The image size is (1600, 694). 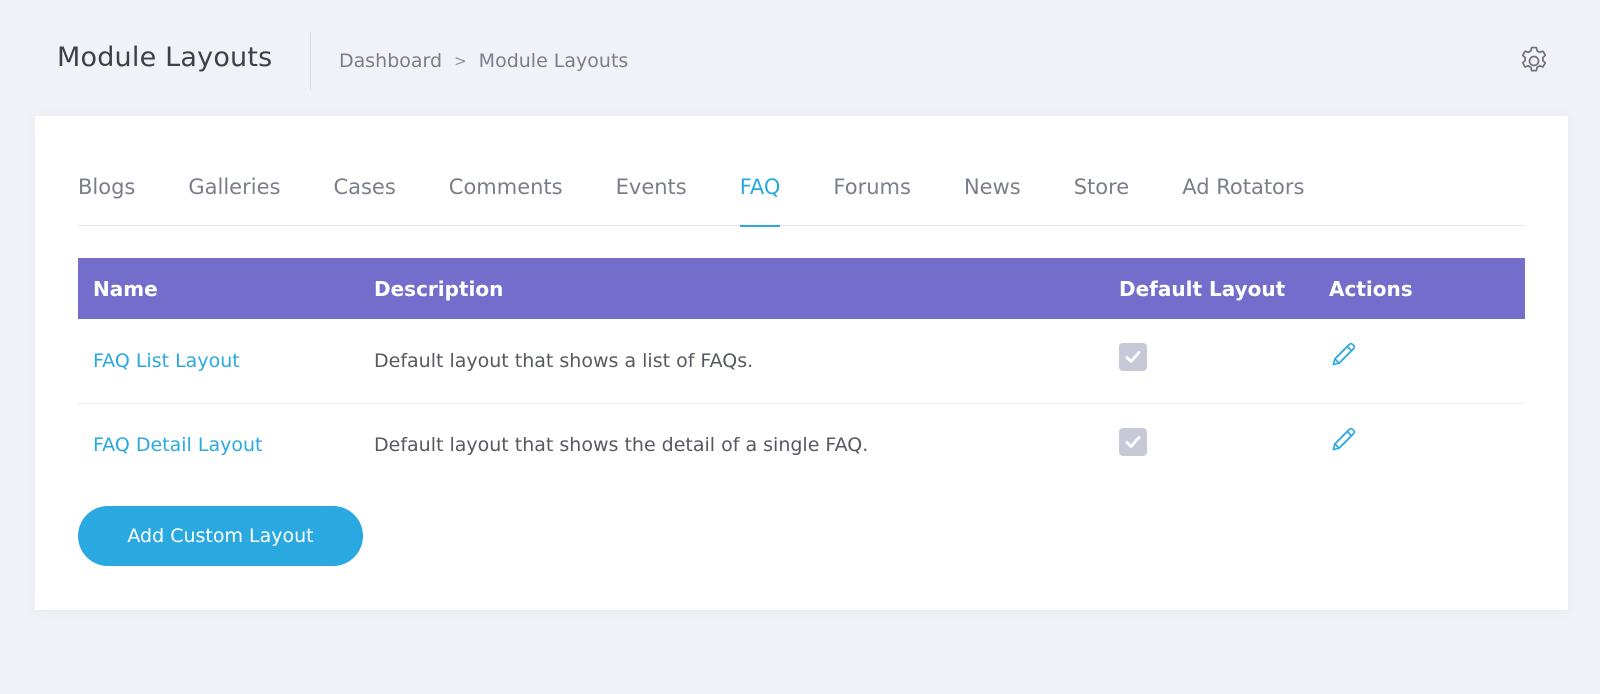 I want to click on tab-forums: Forums, so click(x=872, y=199).